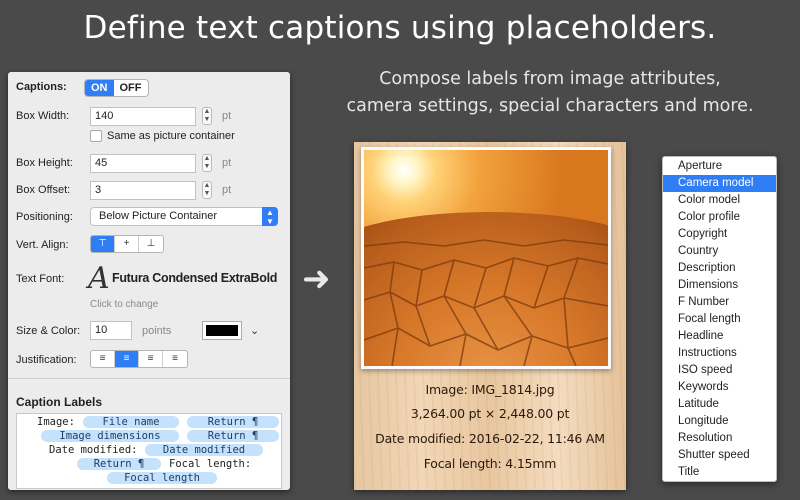  I want to click on captions-label: Captions:, so click(41, 87).